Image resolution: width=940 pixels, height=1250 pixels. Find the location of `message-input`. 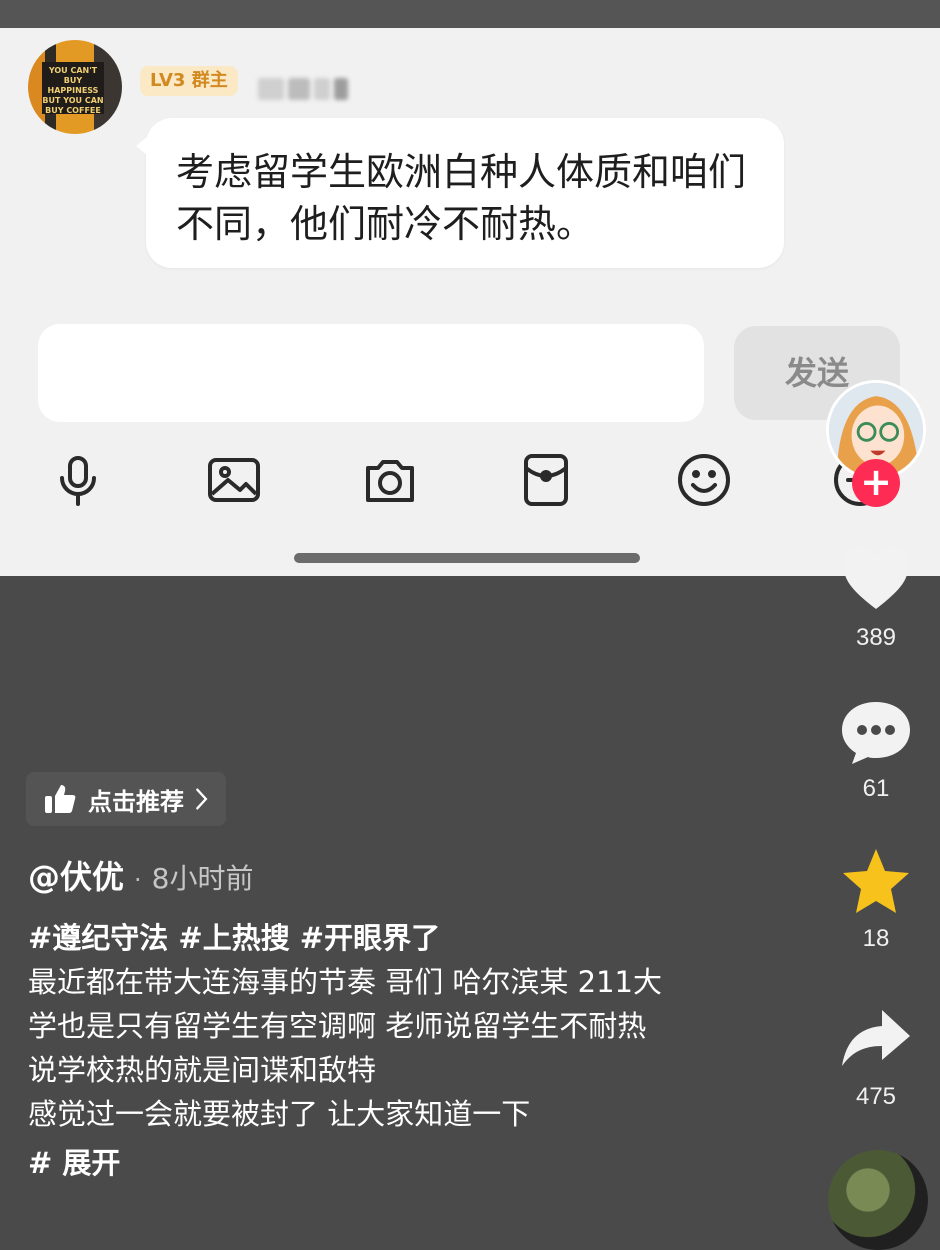

message-input is located at coordinates (371, 373).